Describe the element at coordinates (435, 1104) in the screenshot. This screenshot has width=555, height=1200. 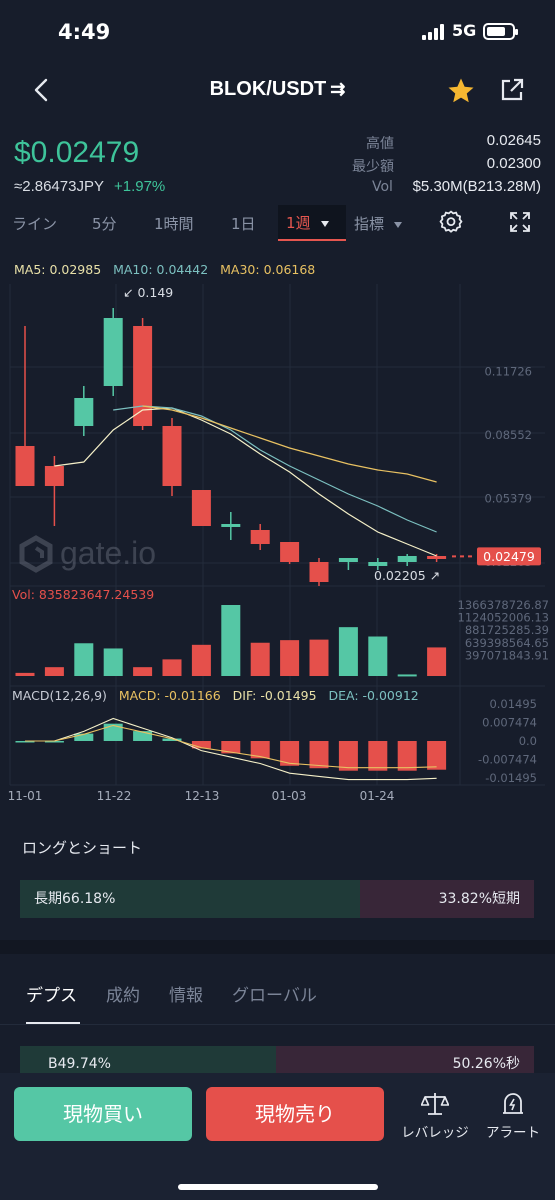
I see `scale-icon` at that location.